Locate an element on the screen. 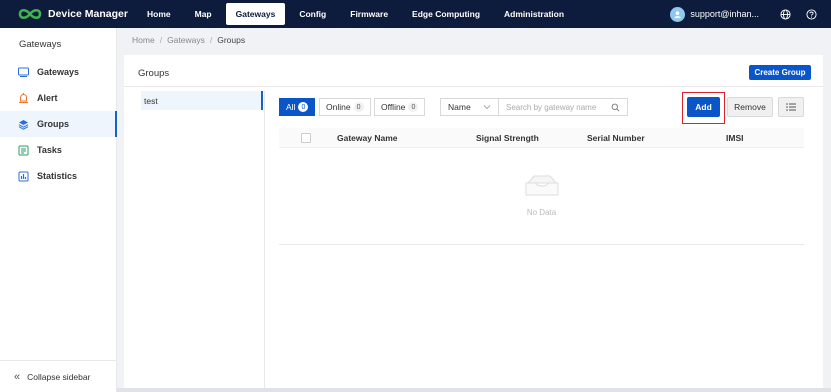 The height and width of the screenshot is (392, 831). sidebar-item-label: Gateways is located at coordinates (58, 72).